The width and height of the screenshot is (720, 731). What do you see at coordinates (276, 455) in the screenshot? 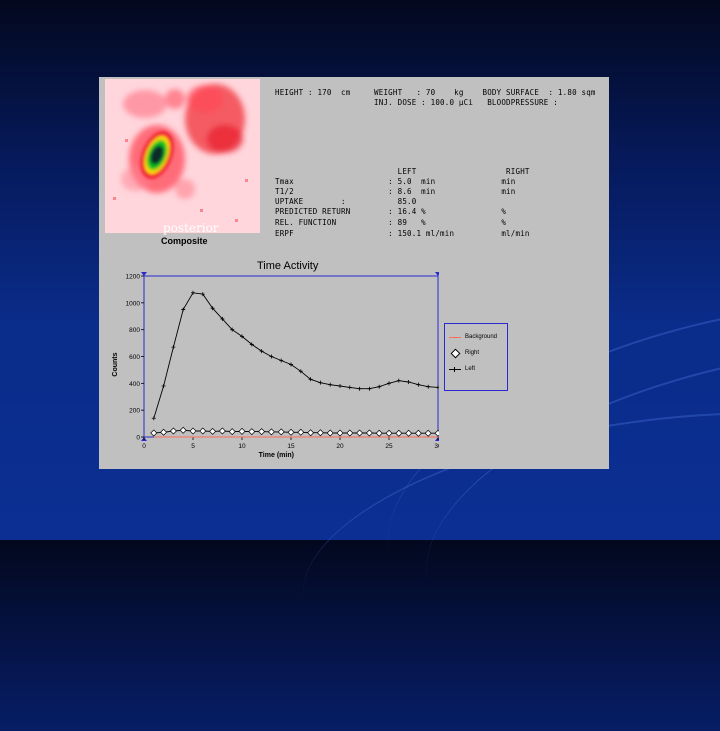
I see `x-axis-label: Time (min)` at bounding box center [276, 455].